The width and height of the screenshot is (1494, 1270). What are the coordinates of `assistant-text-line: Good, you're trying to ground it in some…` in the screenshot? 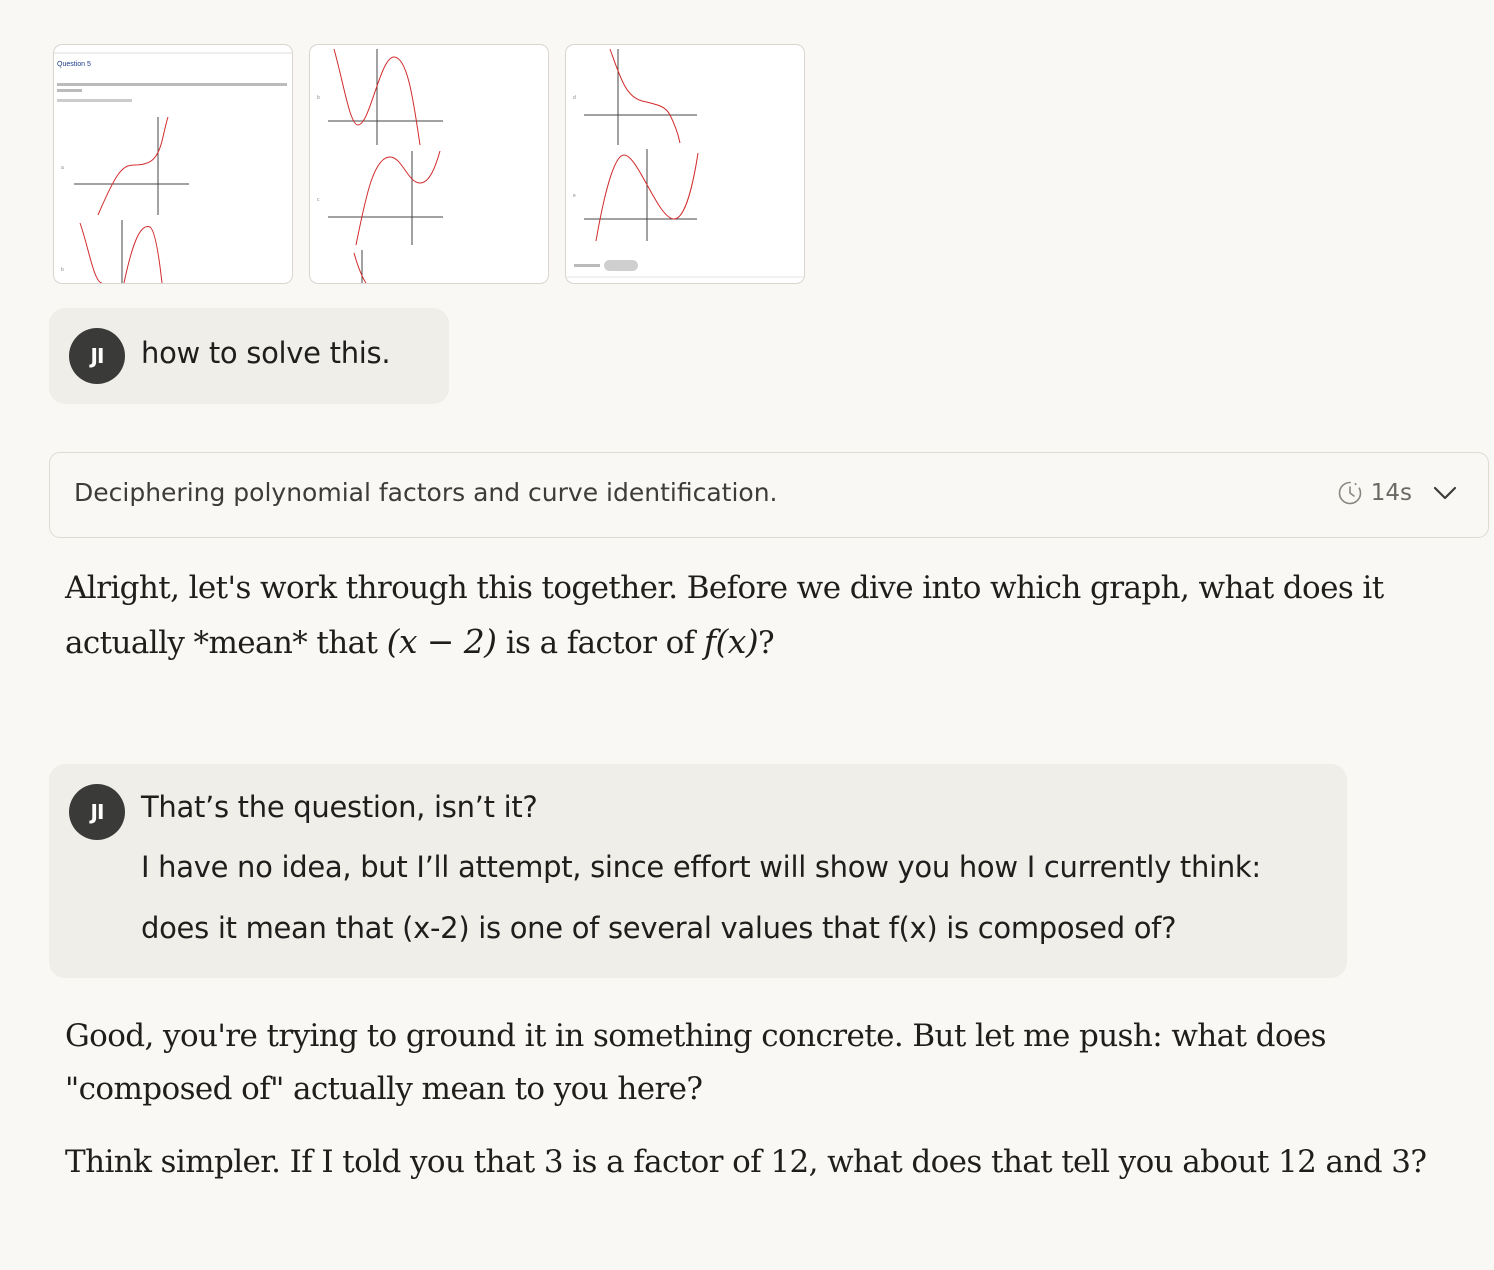 It's located at (696, 1036).